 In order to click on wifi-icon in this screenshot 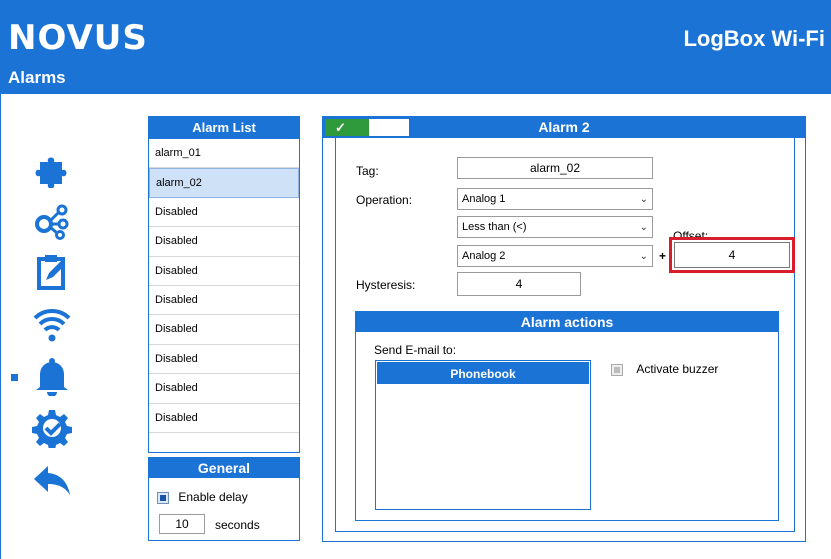, I will do `click(52, 324)`.